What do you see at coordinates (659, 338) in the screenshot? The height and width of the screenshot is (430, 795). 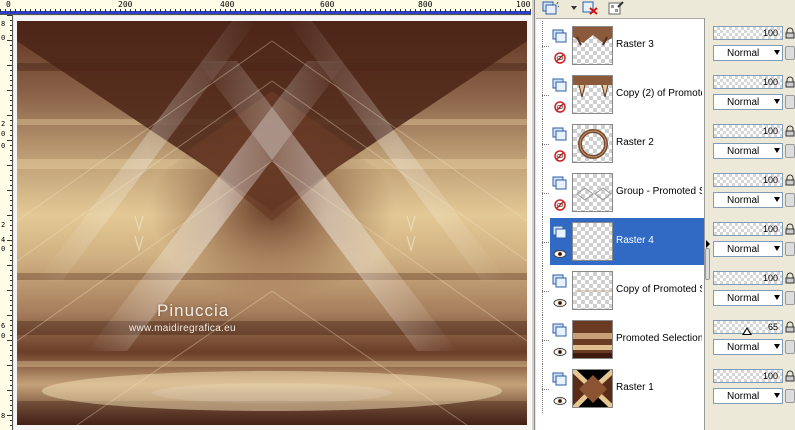 I see `layer-name: Promoted Selection` at bounding box center [659, 338].